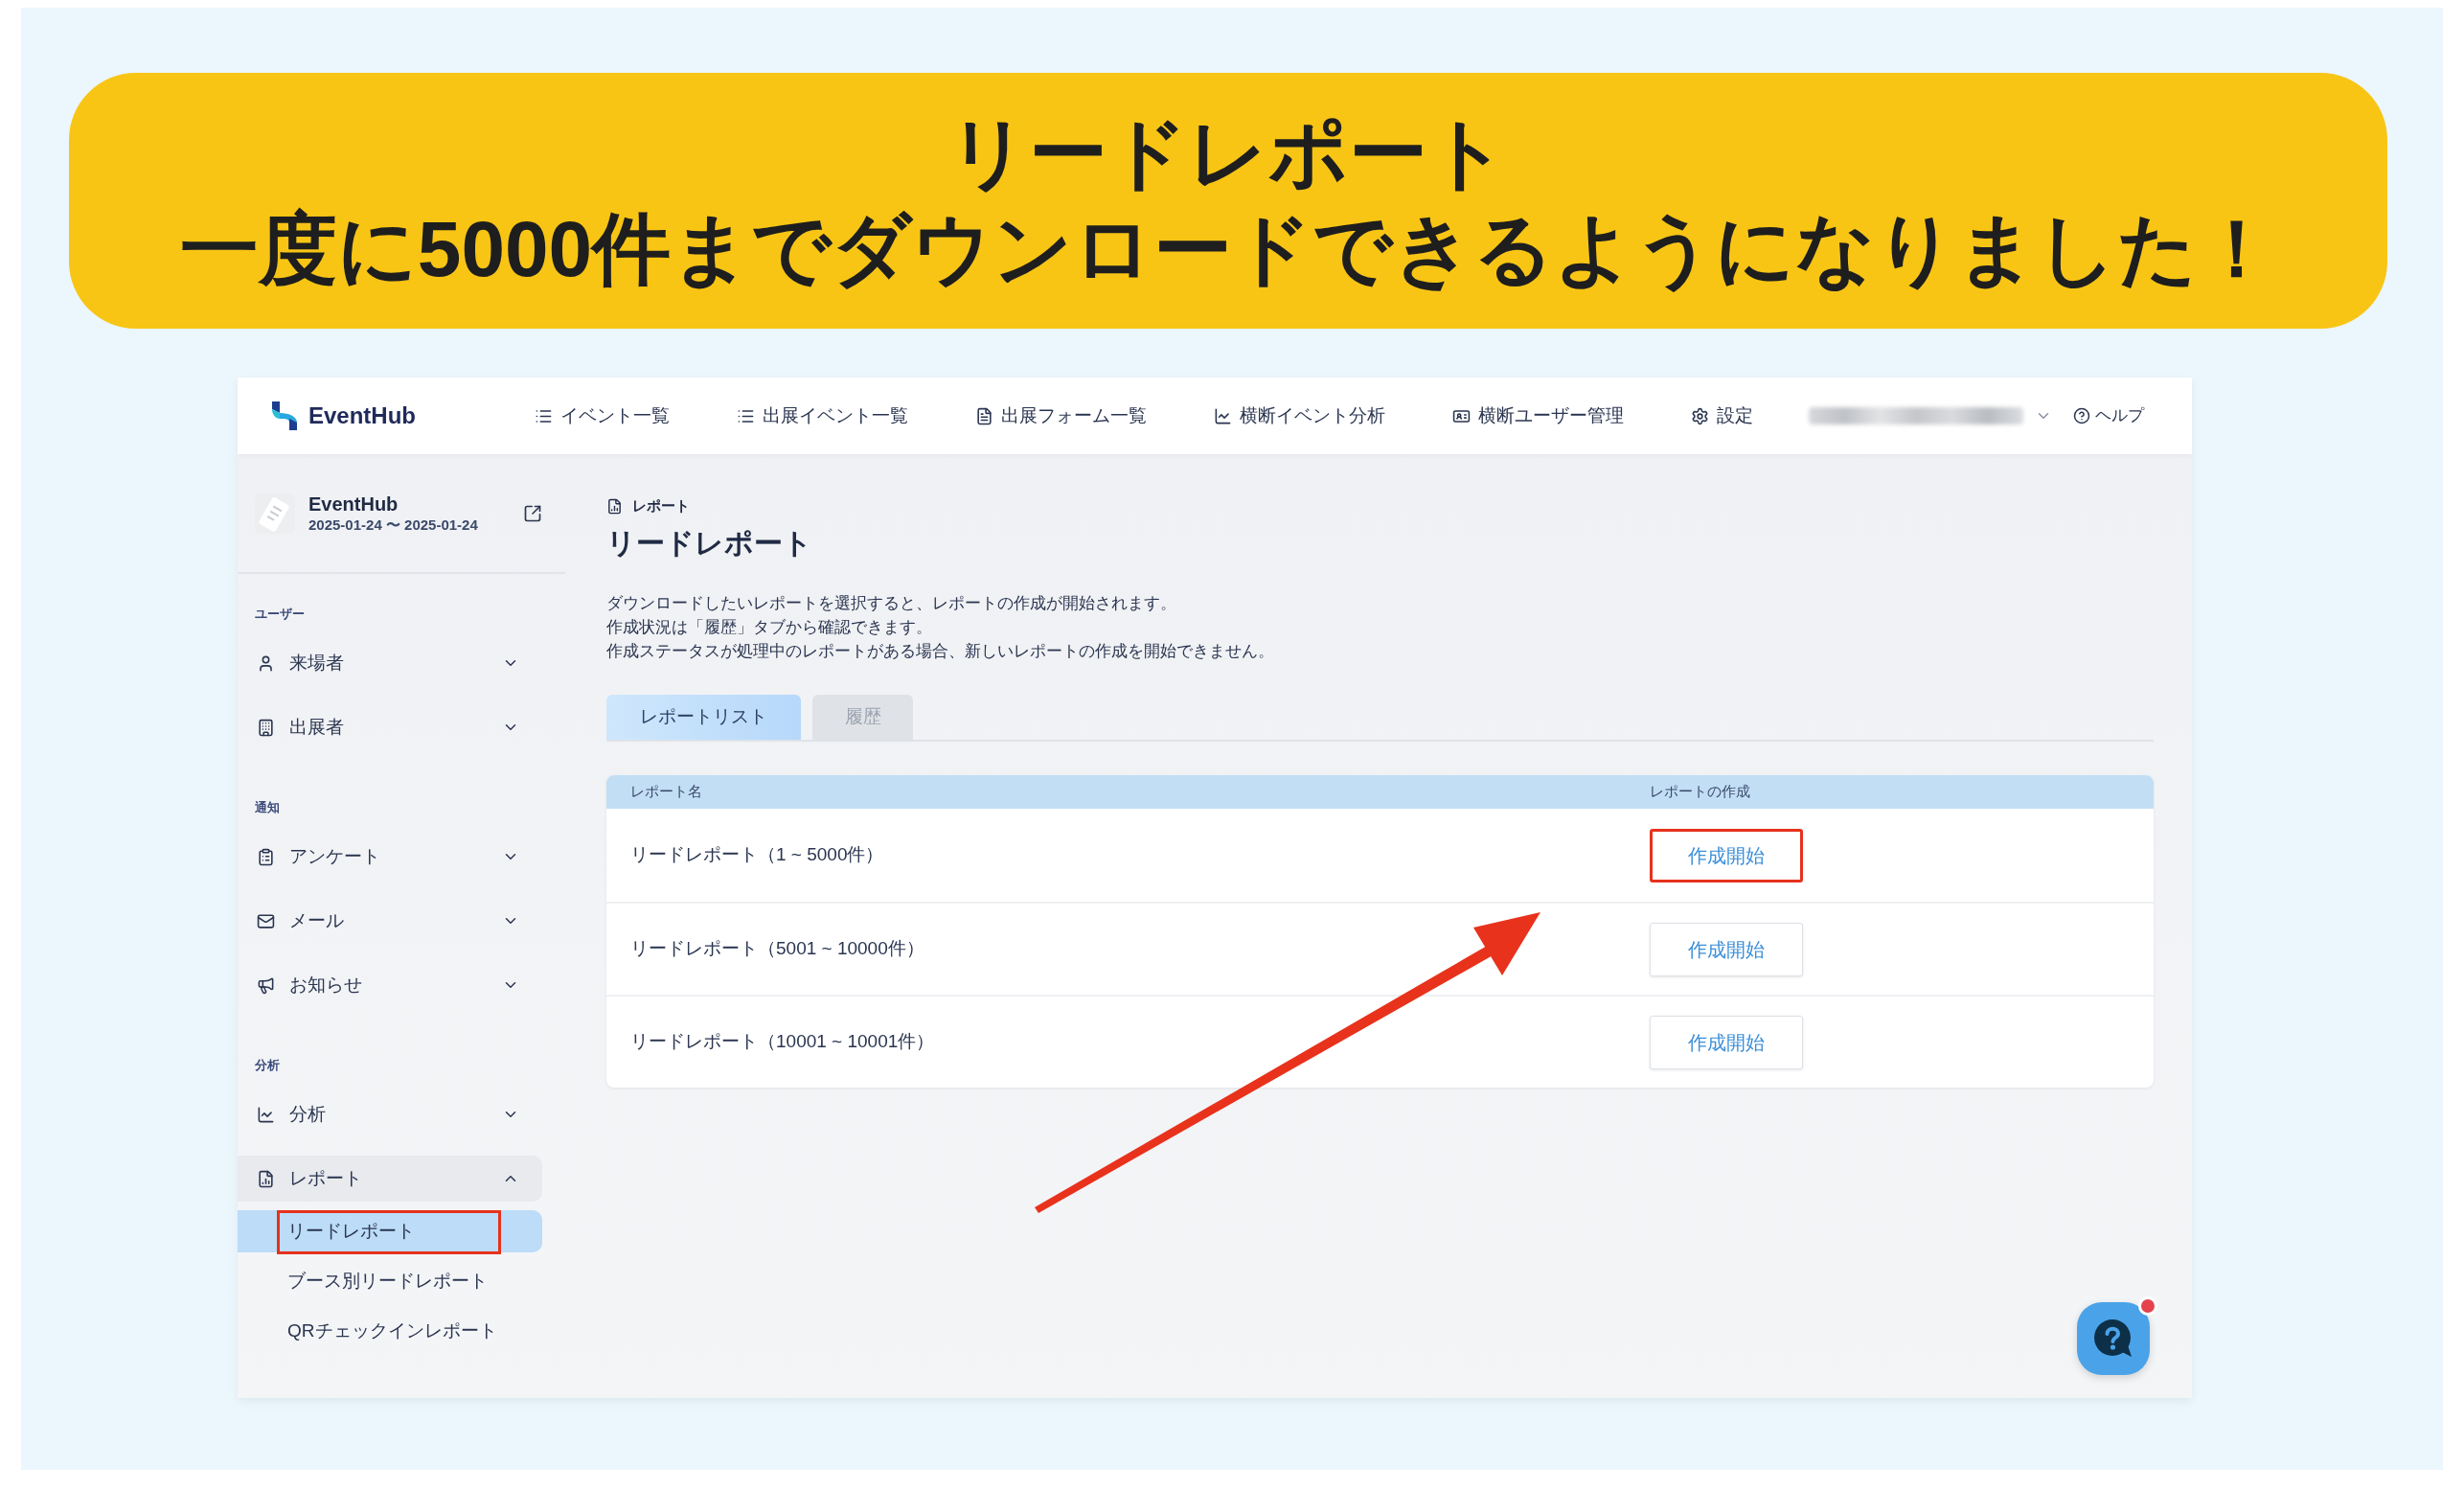 The image size is (2464, 1490). Describe the element at coordinates (2108, 415) in the screenshot. I see `help-link: ヘルプ` at that location.